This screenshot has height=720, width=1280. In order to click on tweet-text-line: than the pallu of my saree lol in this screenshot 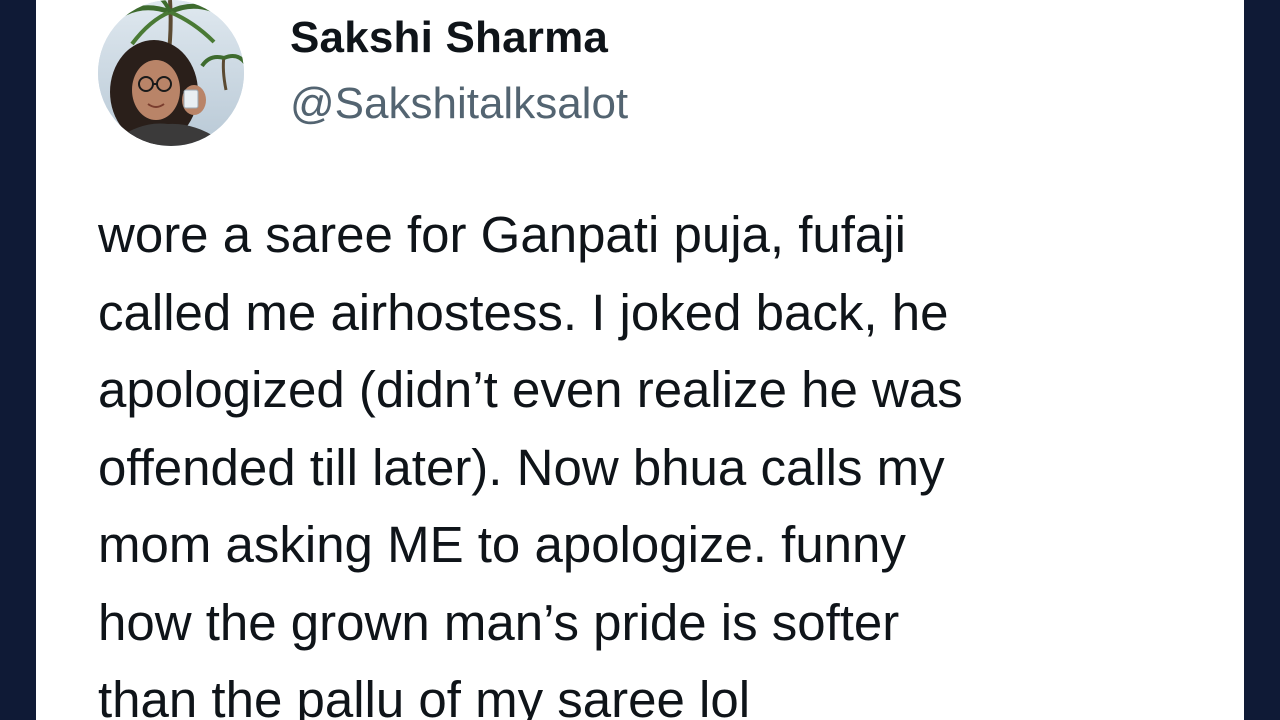, I will do `click(424, 695)`.